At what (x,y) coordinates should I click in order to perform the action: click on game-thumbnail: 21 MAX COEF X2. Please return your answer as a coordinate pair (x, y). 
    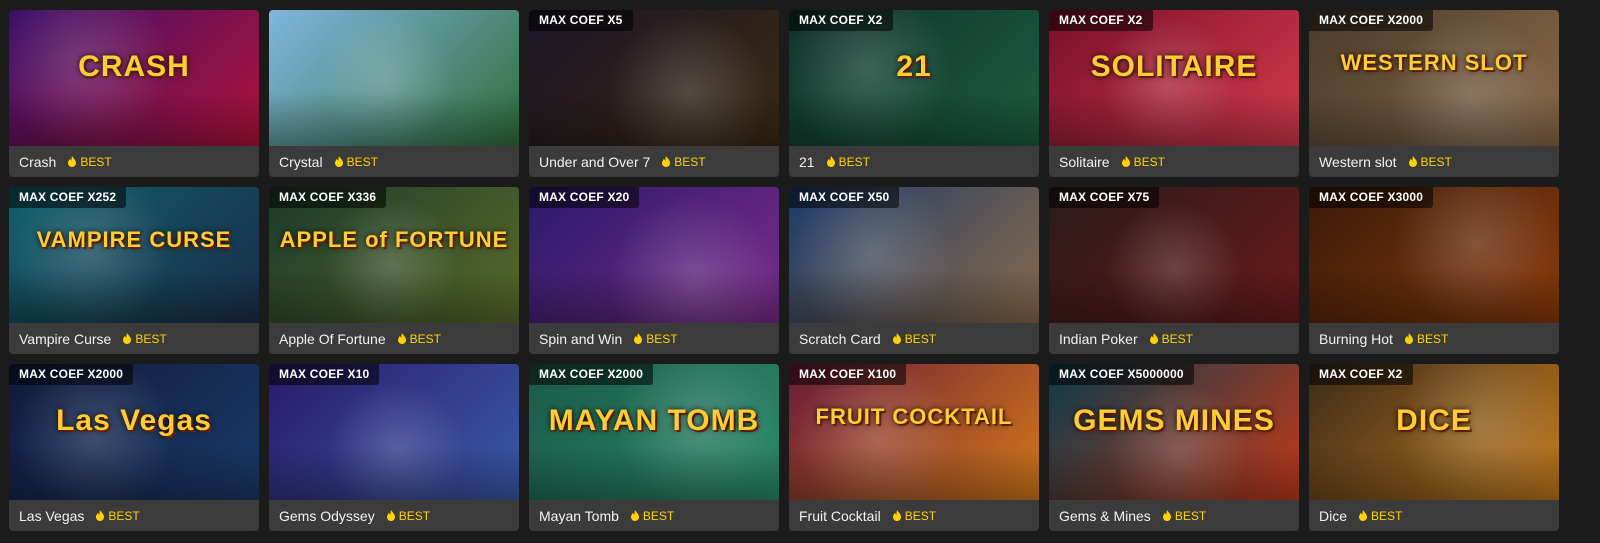
    Looking at the image, I should click on (914, 78).